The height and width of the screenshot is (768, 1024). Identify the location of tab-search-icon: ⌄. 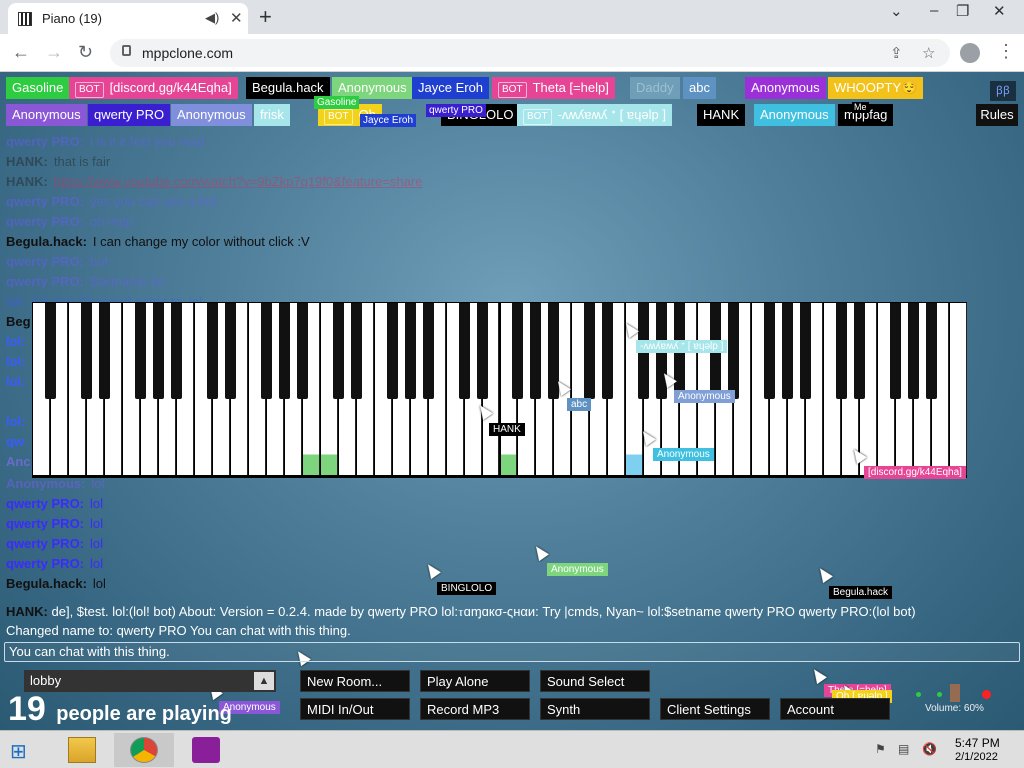
(896, 11).